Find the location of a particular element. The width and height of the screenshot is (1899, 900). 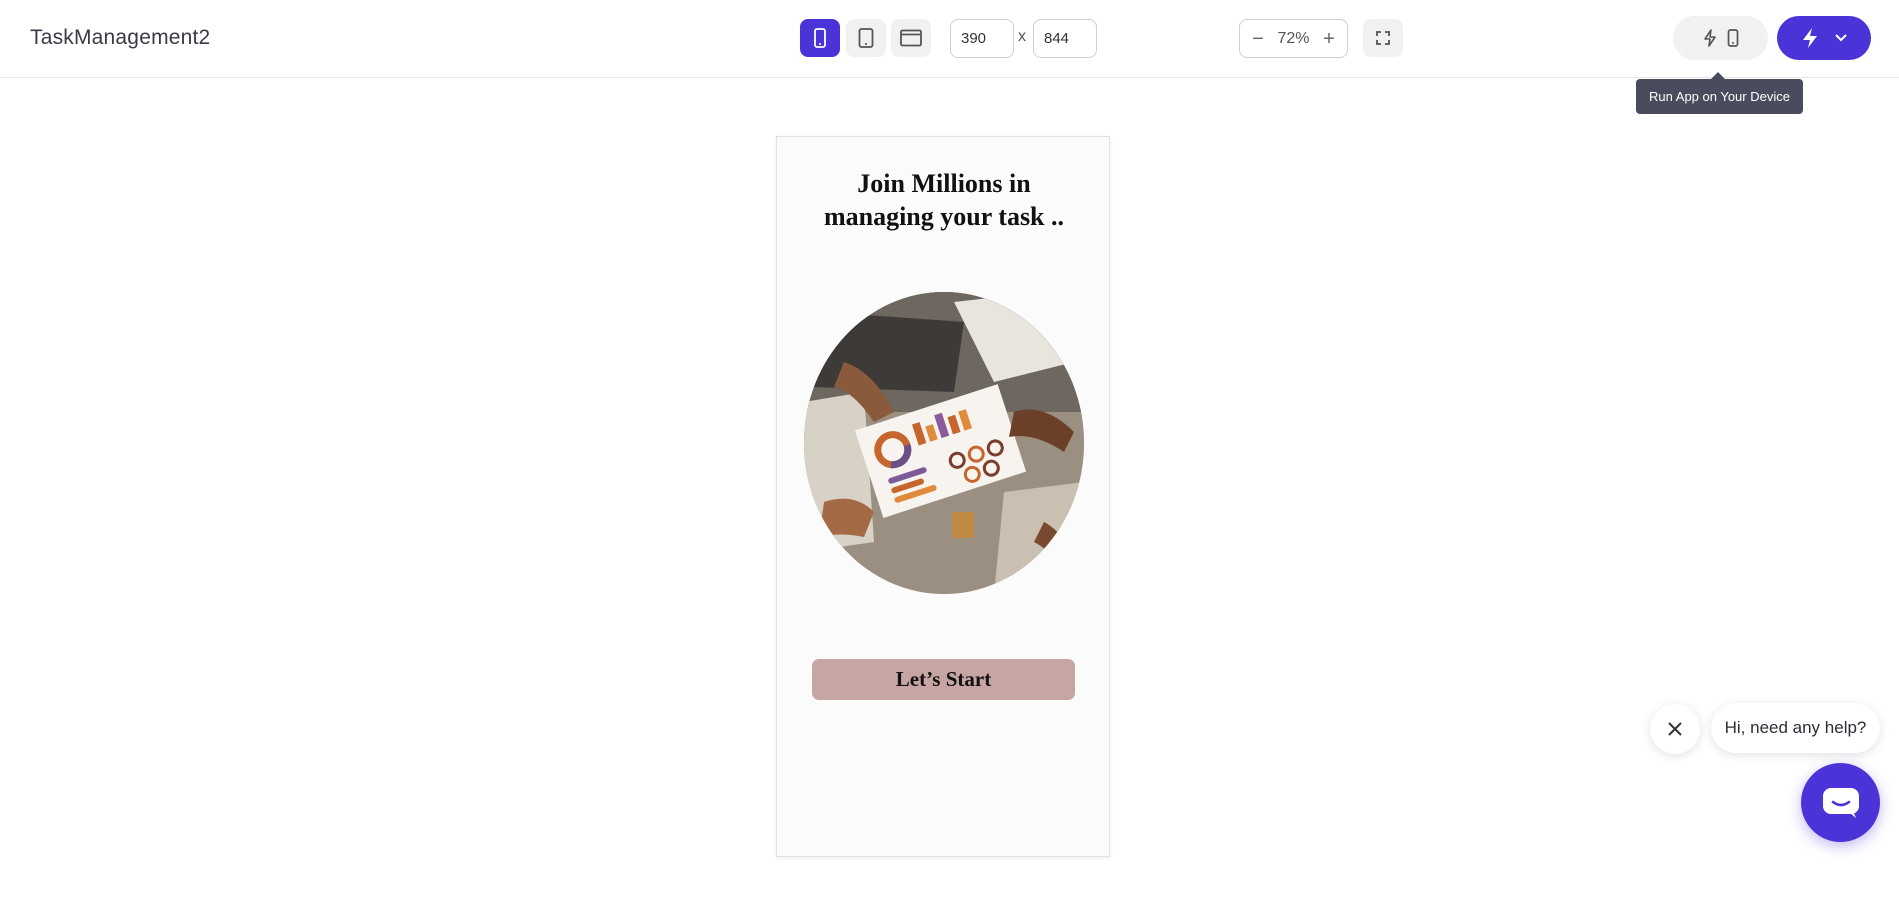

height-input: 844 is located at coordinates (1065, 38).